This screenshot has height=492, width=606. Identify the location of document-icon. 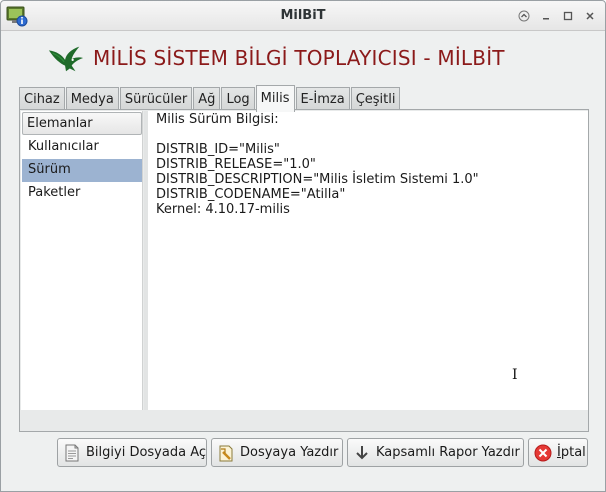
(72, 452).